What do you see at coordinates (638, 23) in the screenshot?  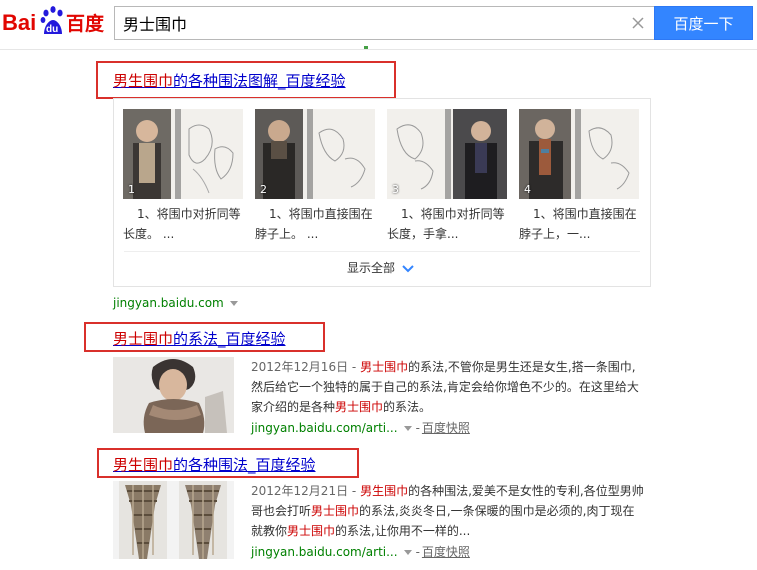 I see `clear-icon` at bounding box center [638, 23].